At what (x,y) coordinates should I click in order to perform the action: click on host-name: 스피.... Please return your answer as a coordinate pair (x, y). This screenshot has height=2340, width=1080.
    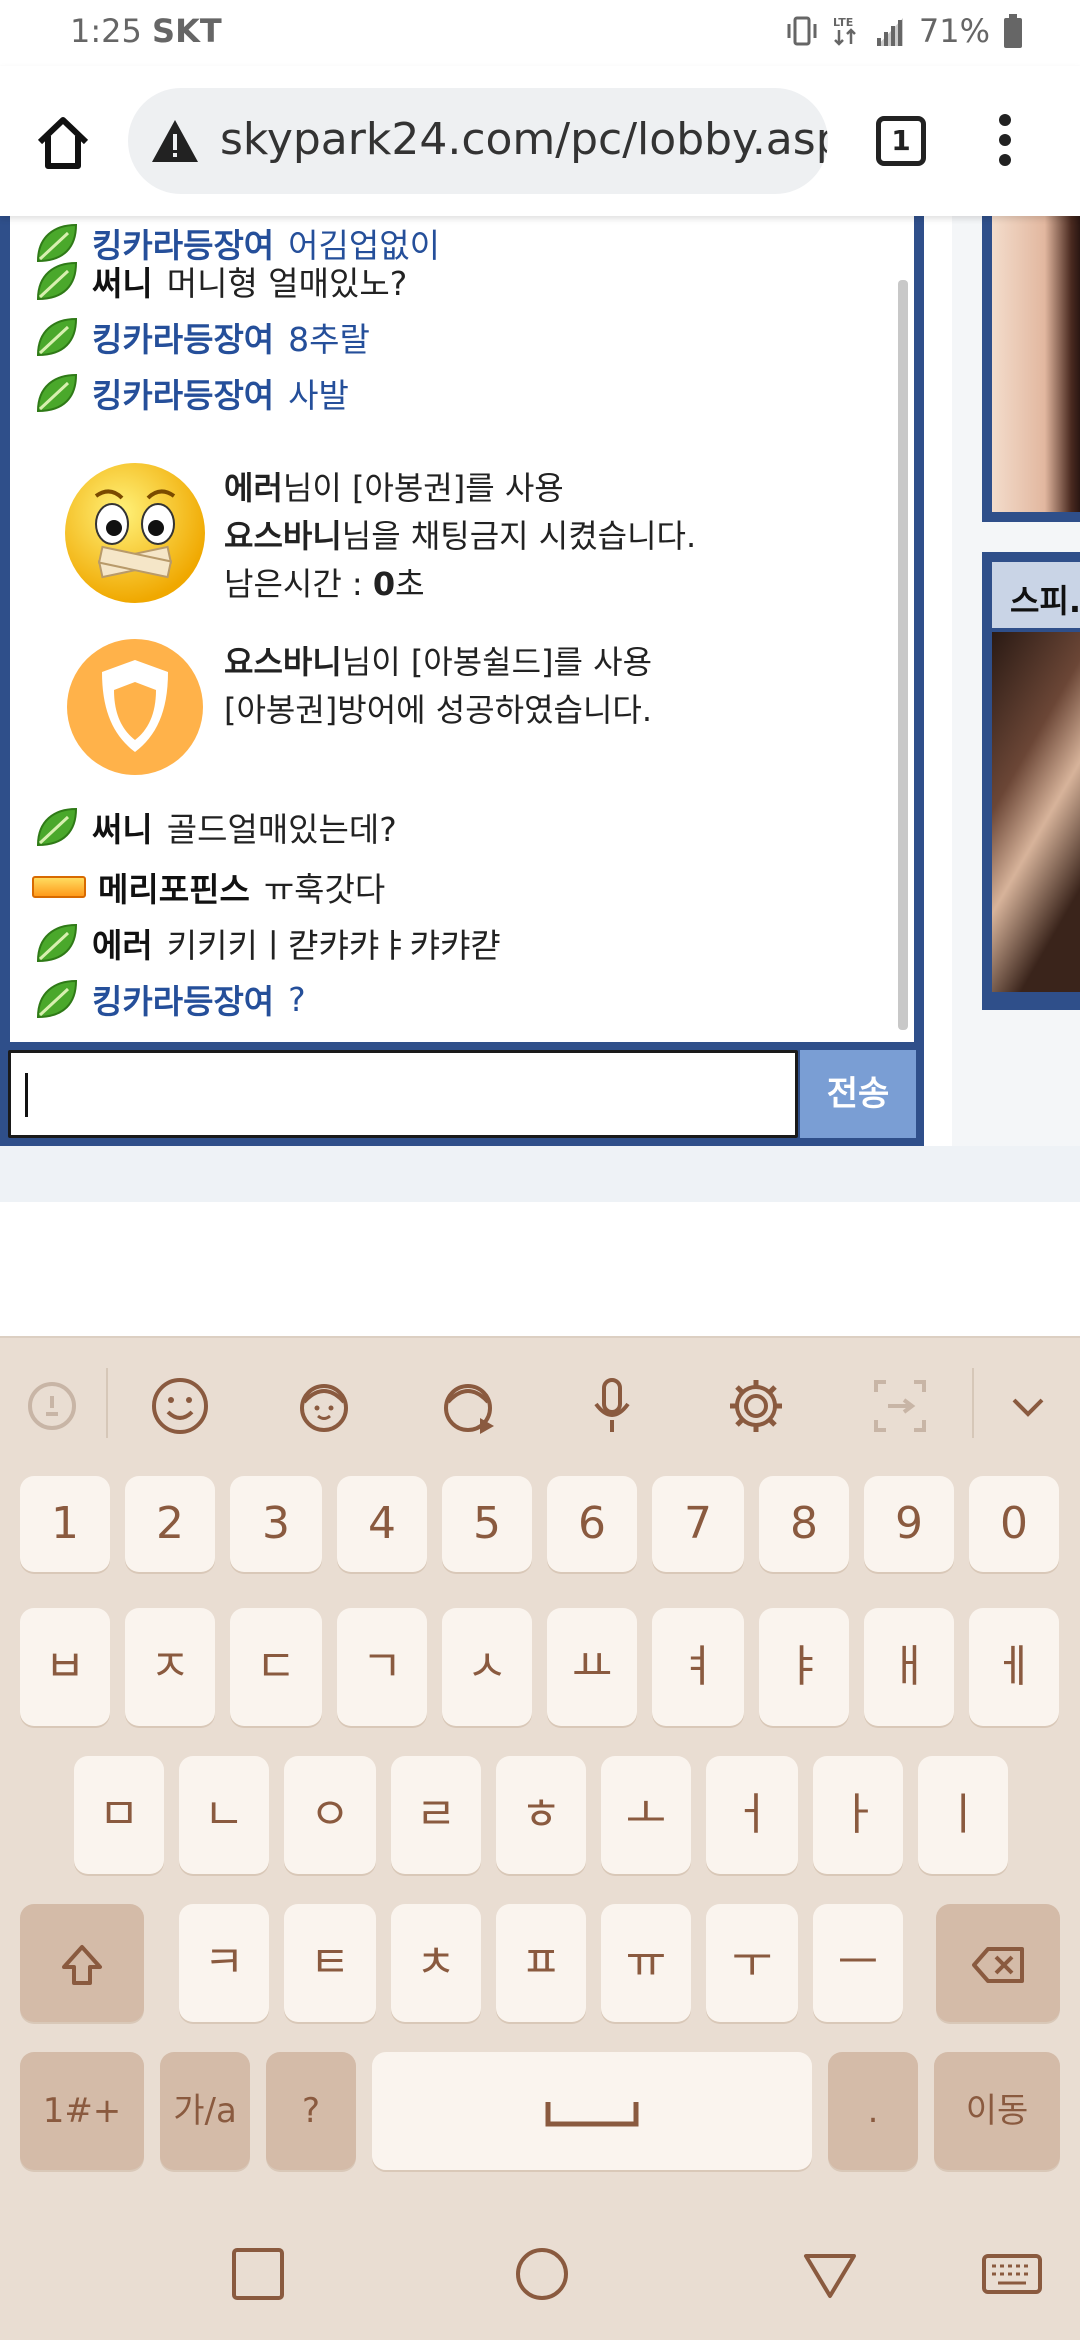
    Looking at the image, I should click on (1036, 595).